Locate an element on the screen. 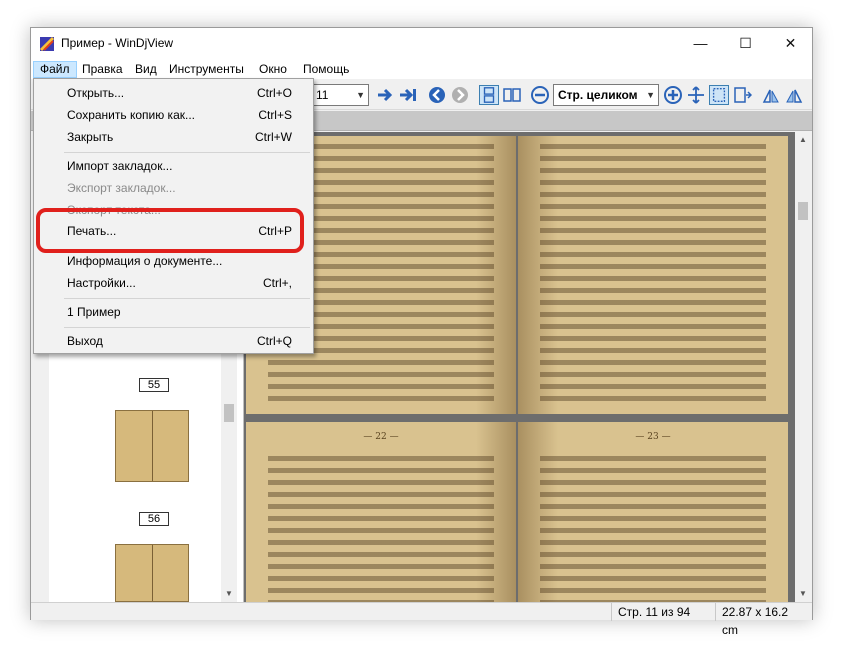 The image size is (848, 648). menu-bar: Файл Правка Вид Инструменты Окно Помощь is located at coordinates (421, 69).